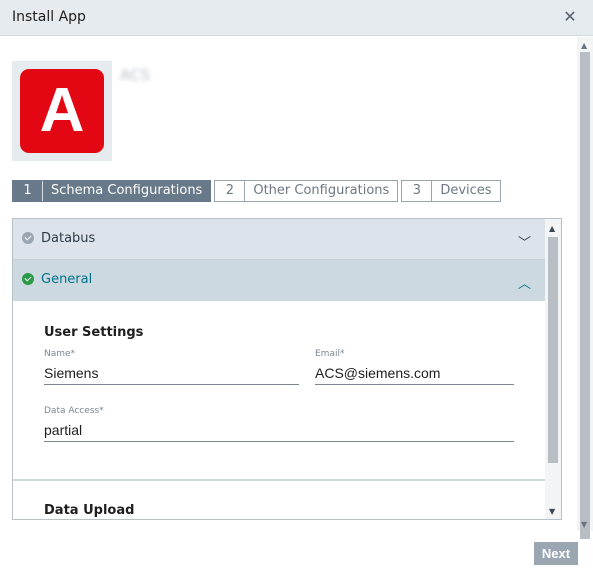 The height and width of the screenshot is (570, 593). I want to click on panel-scrollbar: ▲ ▼, so click(553, 369).